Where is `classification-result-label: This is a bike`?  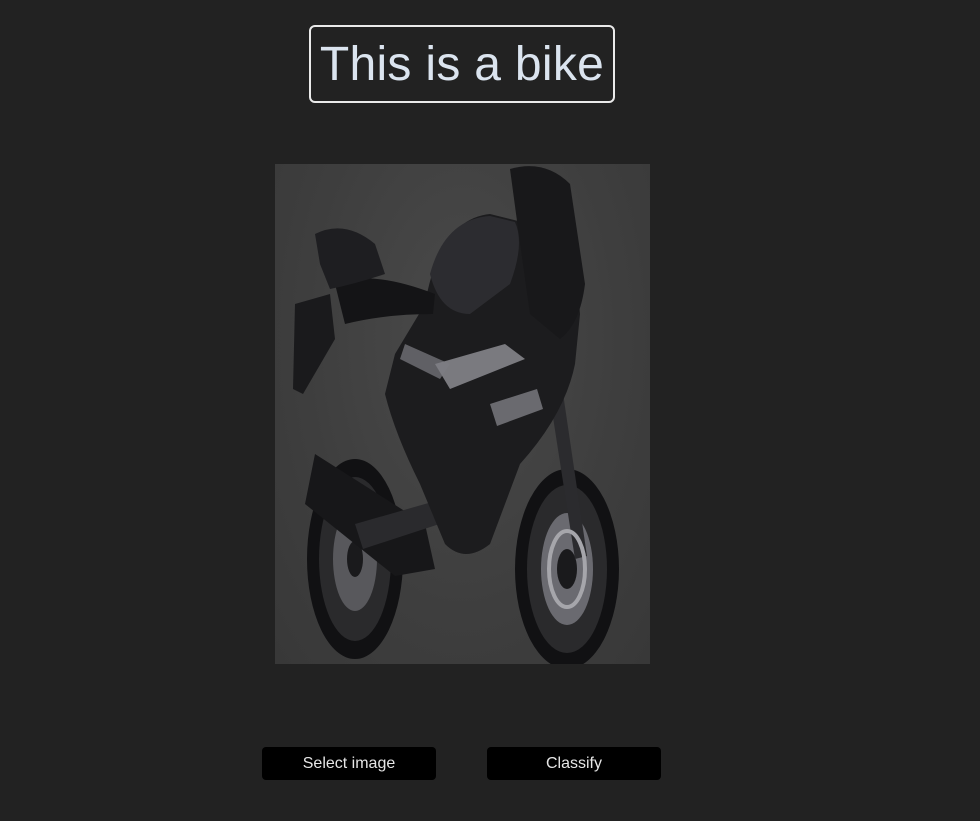 classification-result-label: This is a bike is located at coordinates (462, 64).